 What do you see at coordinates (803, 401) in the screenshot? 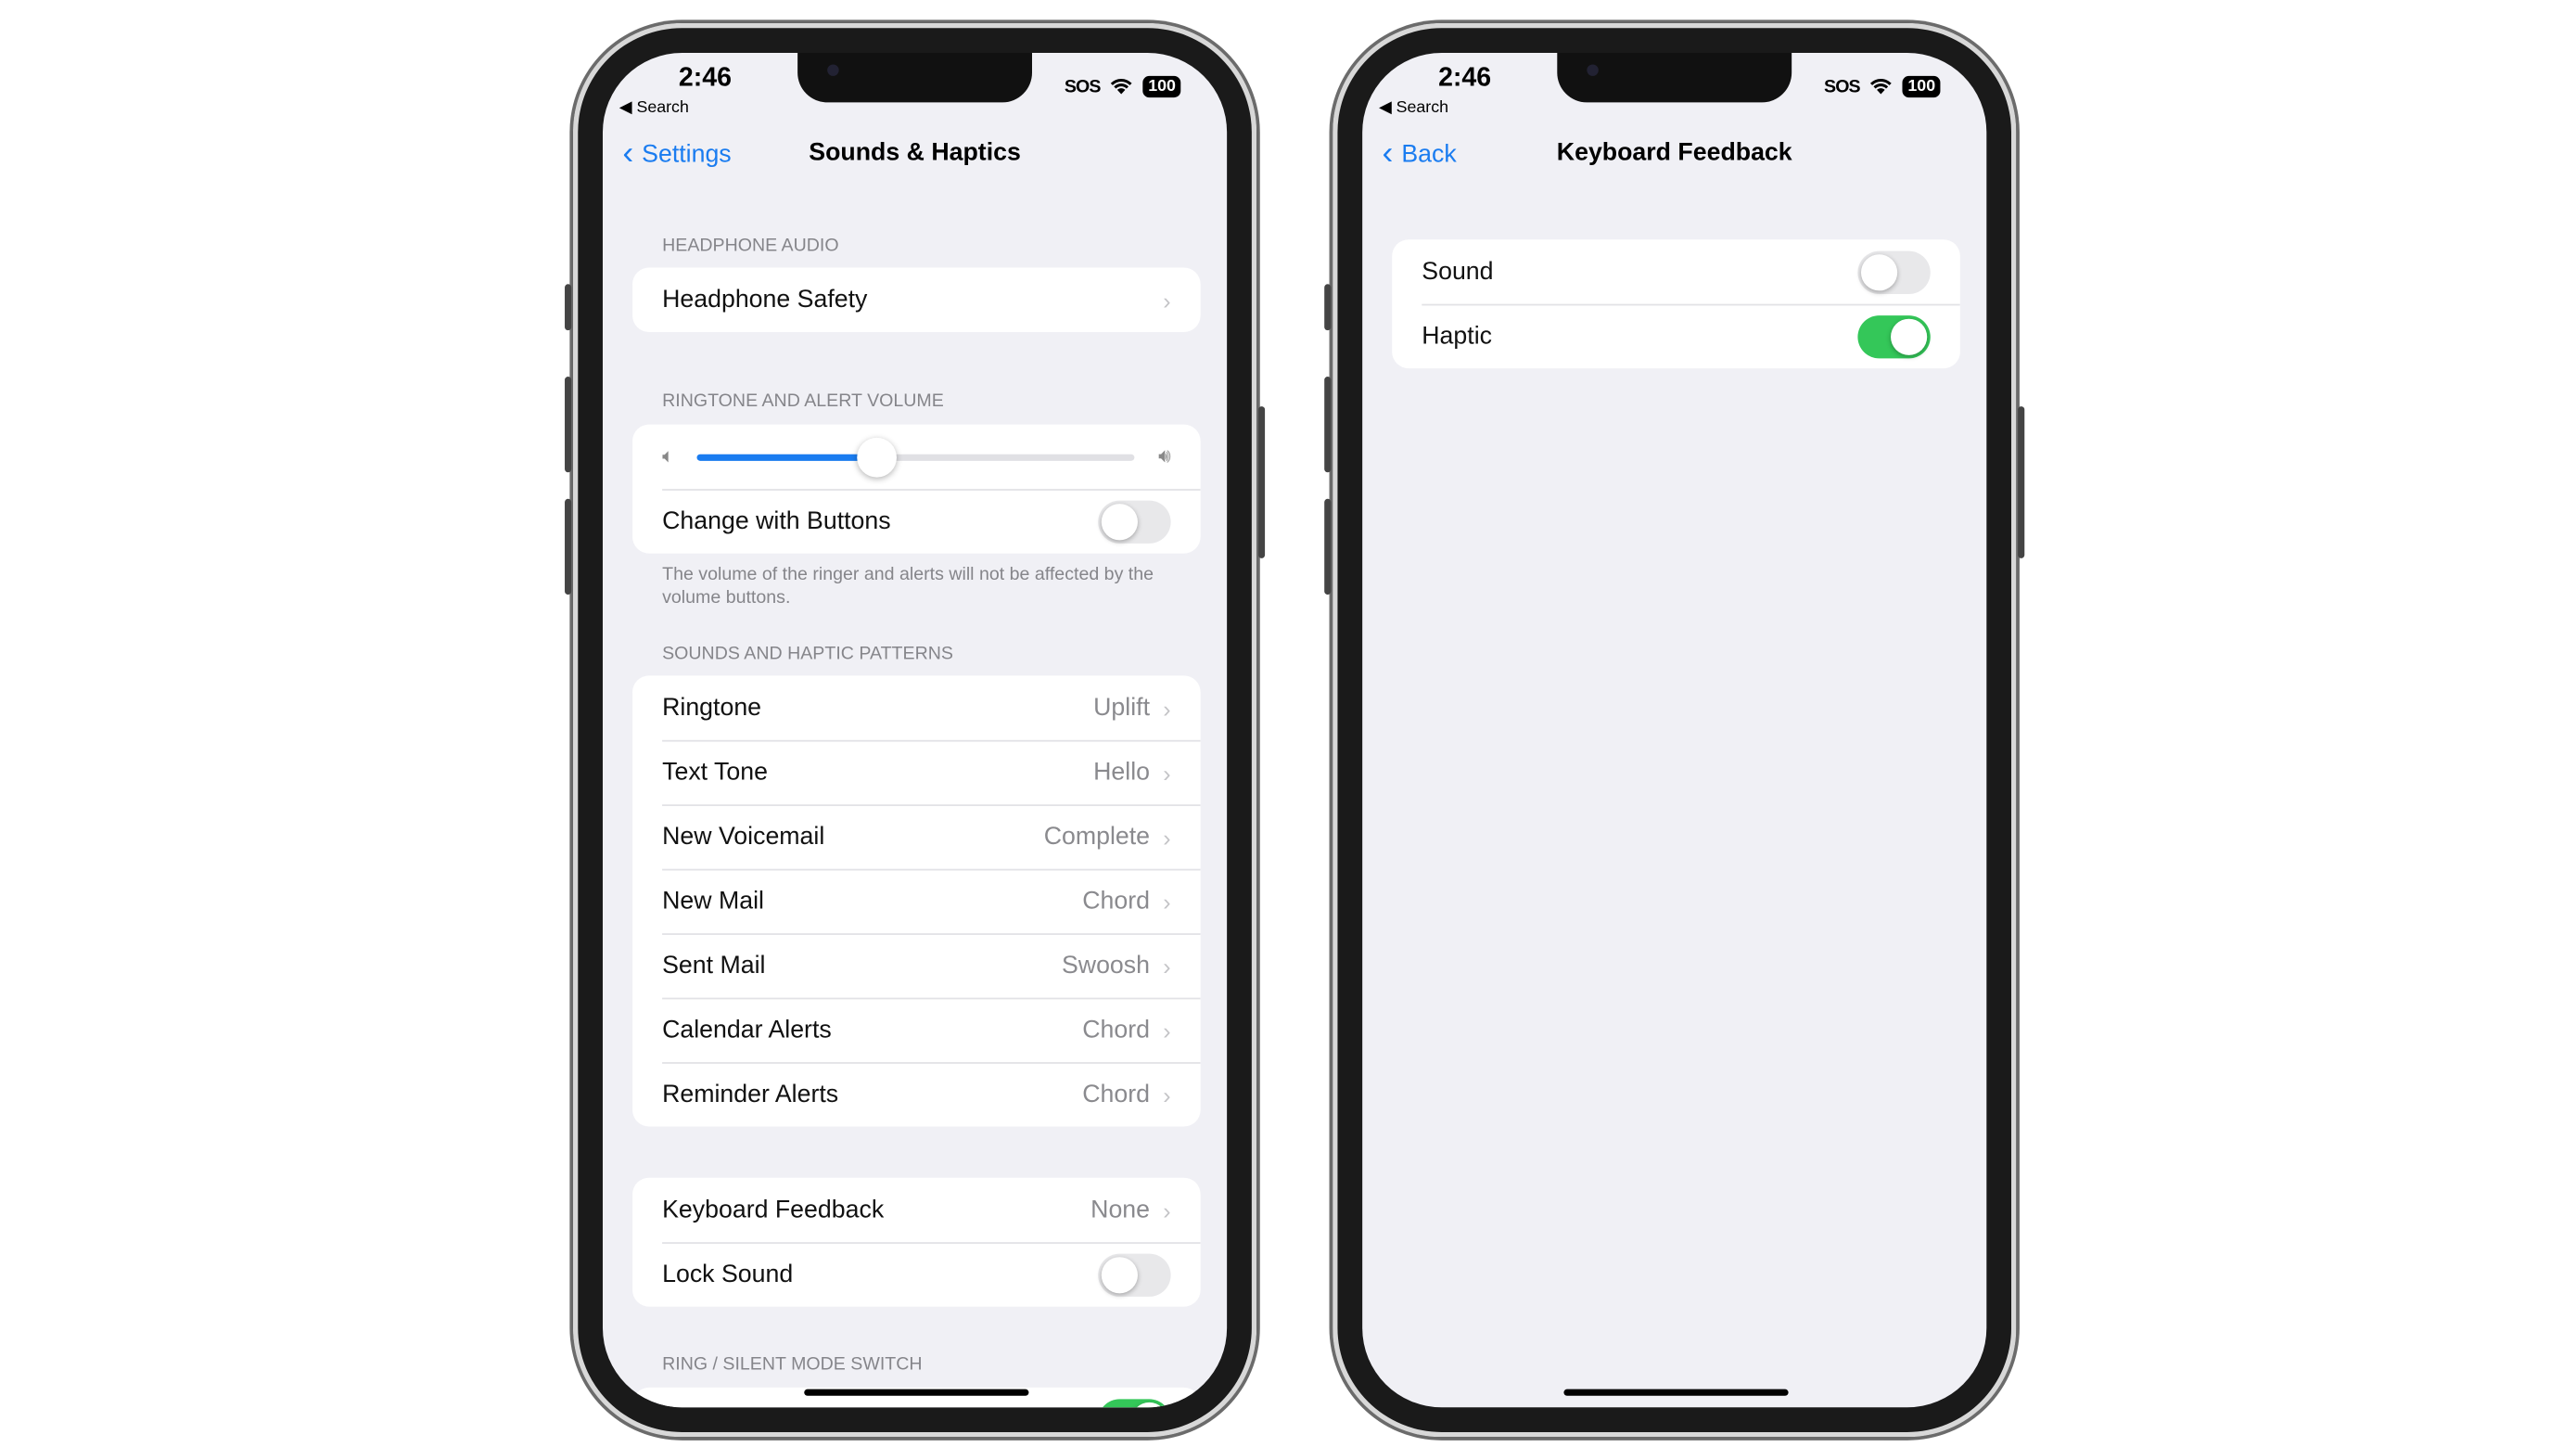
I see `section-label: RINGTONE AND ALERT VOLUME` at bounding box center [803, 401].